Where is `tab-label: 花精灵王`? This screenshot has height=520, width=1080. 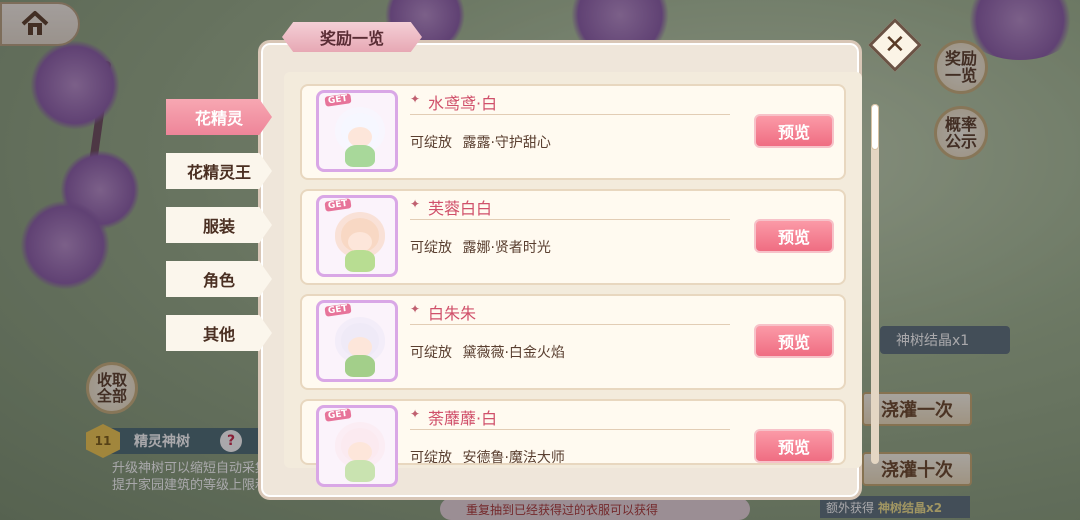 tab-label: 花精灵王 is located at coordinates (218, 172).